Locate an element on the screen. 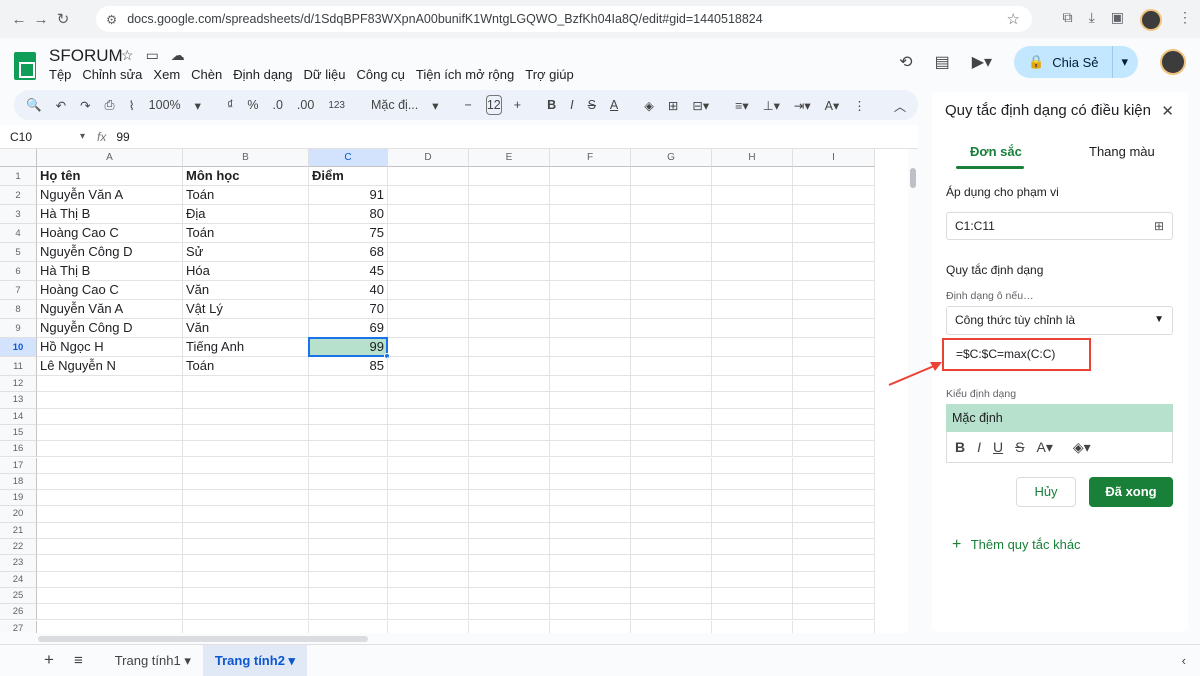 Image resolution: width=1200 pixels, height=676 pixels. select-range-icon: ⊞ is located at coordinates (1159, 226).